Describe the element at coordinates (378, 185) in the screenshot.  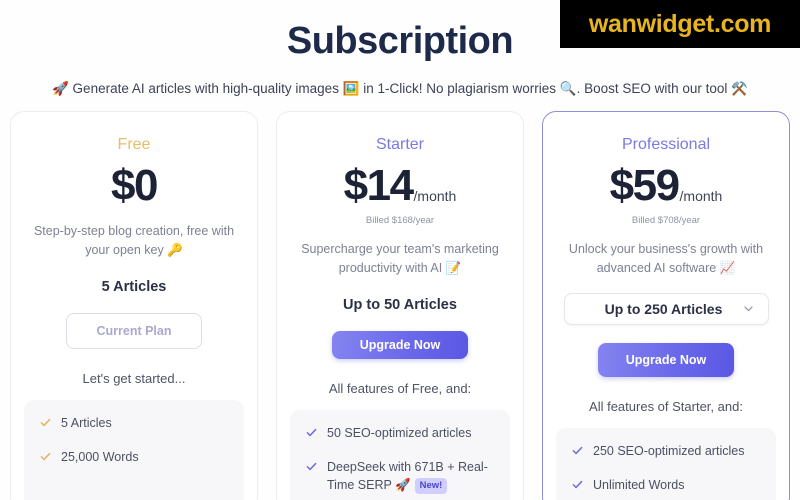
I see `price-amount: $14` at that location.